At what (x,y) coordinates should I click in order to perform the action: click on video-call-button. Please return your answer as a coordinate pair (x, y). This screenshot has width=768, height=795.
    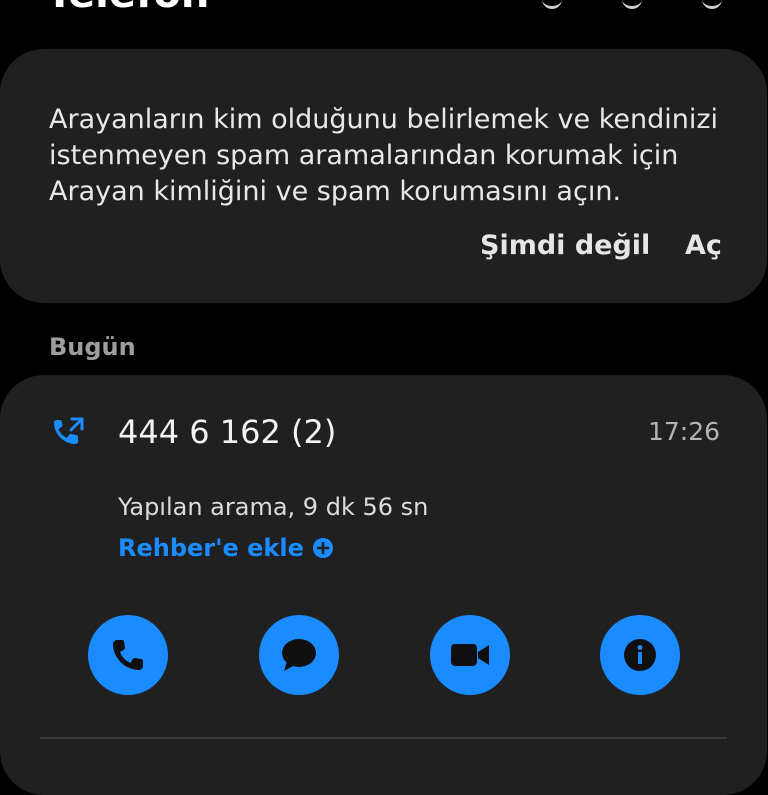
    Looking at the image, I should click on (470, 655).